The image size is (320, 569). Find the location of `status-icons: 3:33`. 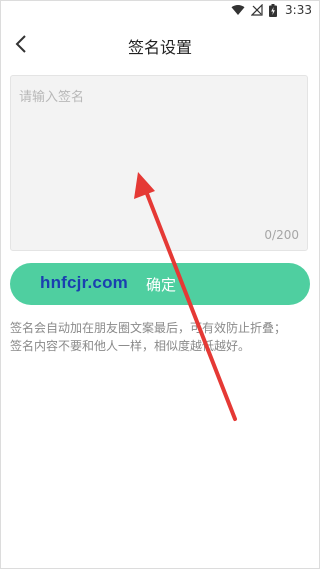

status-icons: 3:33 is located at coordinates (271, 10).